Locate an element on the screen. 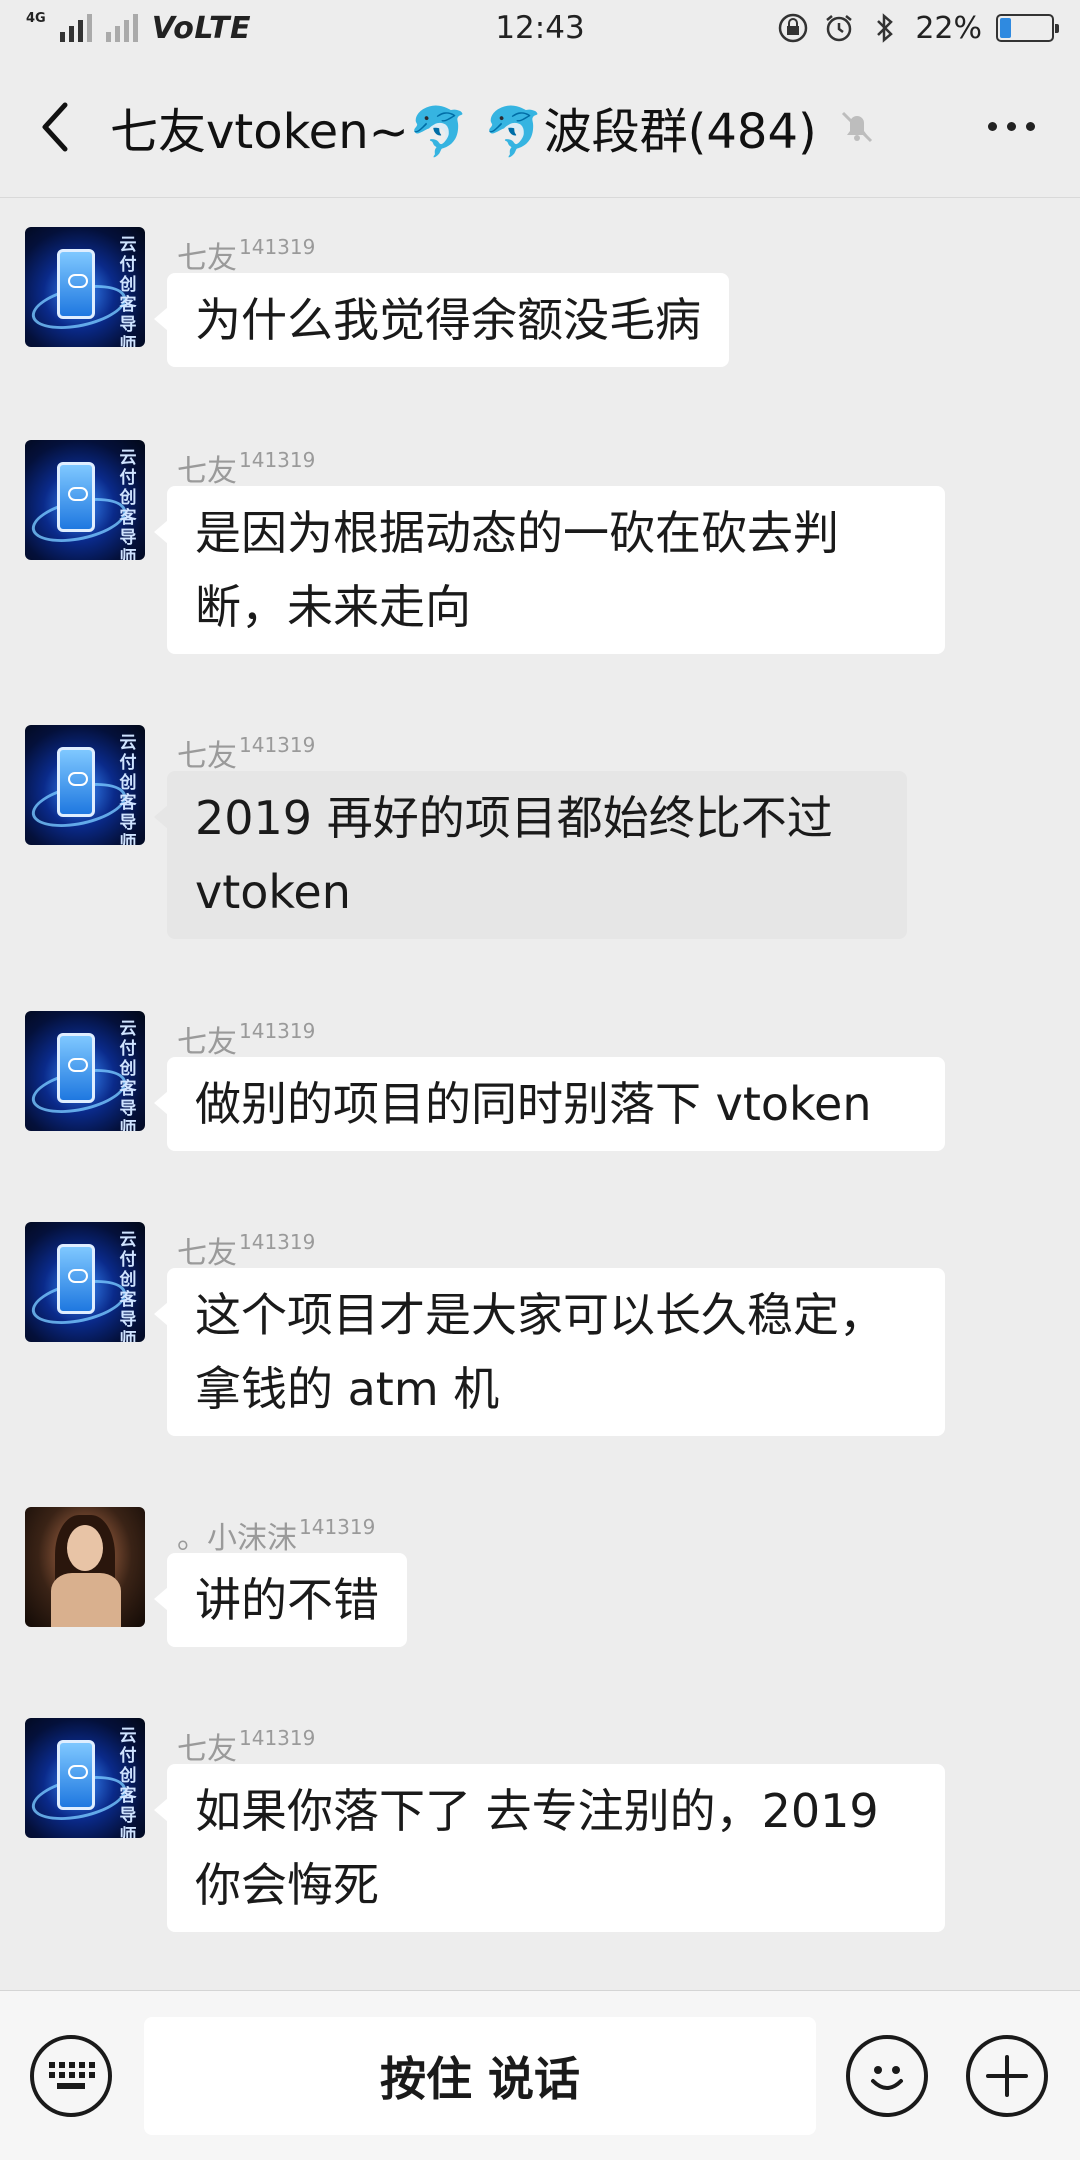  message-bubble: 是因为根据动态的一砍在砍去判断，未来走向 is located at coordinates (549, 570).